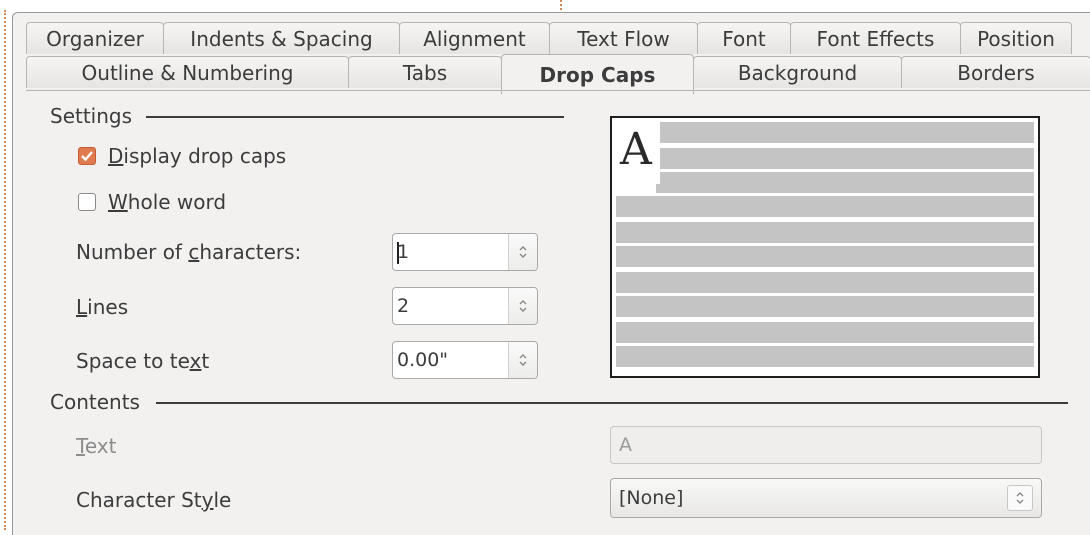 The height and width of the screenshot is (535, 1090). What do you see at coordinates (797, 72) in the screenshot?
I see `tab-background: Background` at bounding box center [797, 72].